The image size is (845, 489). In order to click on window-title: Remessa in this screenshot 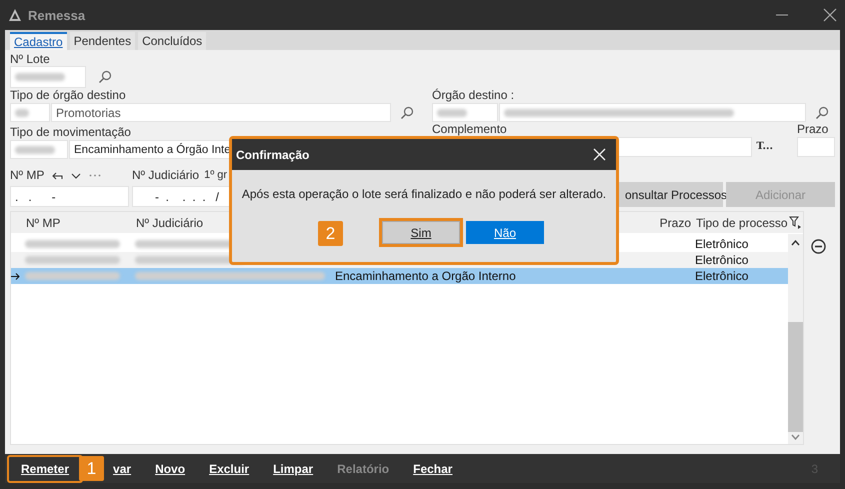, I will do `click(57, 15)`.